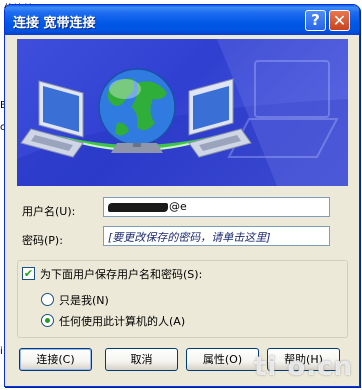 This screenshot has height=390, width=362. I want to click on background-fragment-3: i, so click(1, 351).